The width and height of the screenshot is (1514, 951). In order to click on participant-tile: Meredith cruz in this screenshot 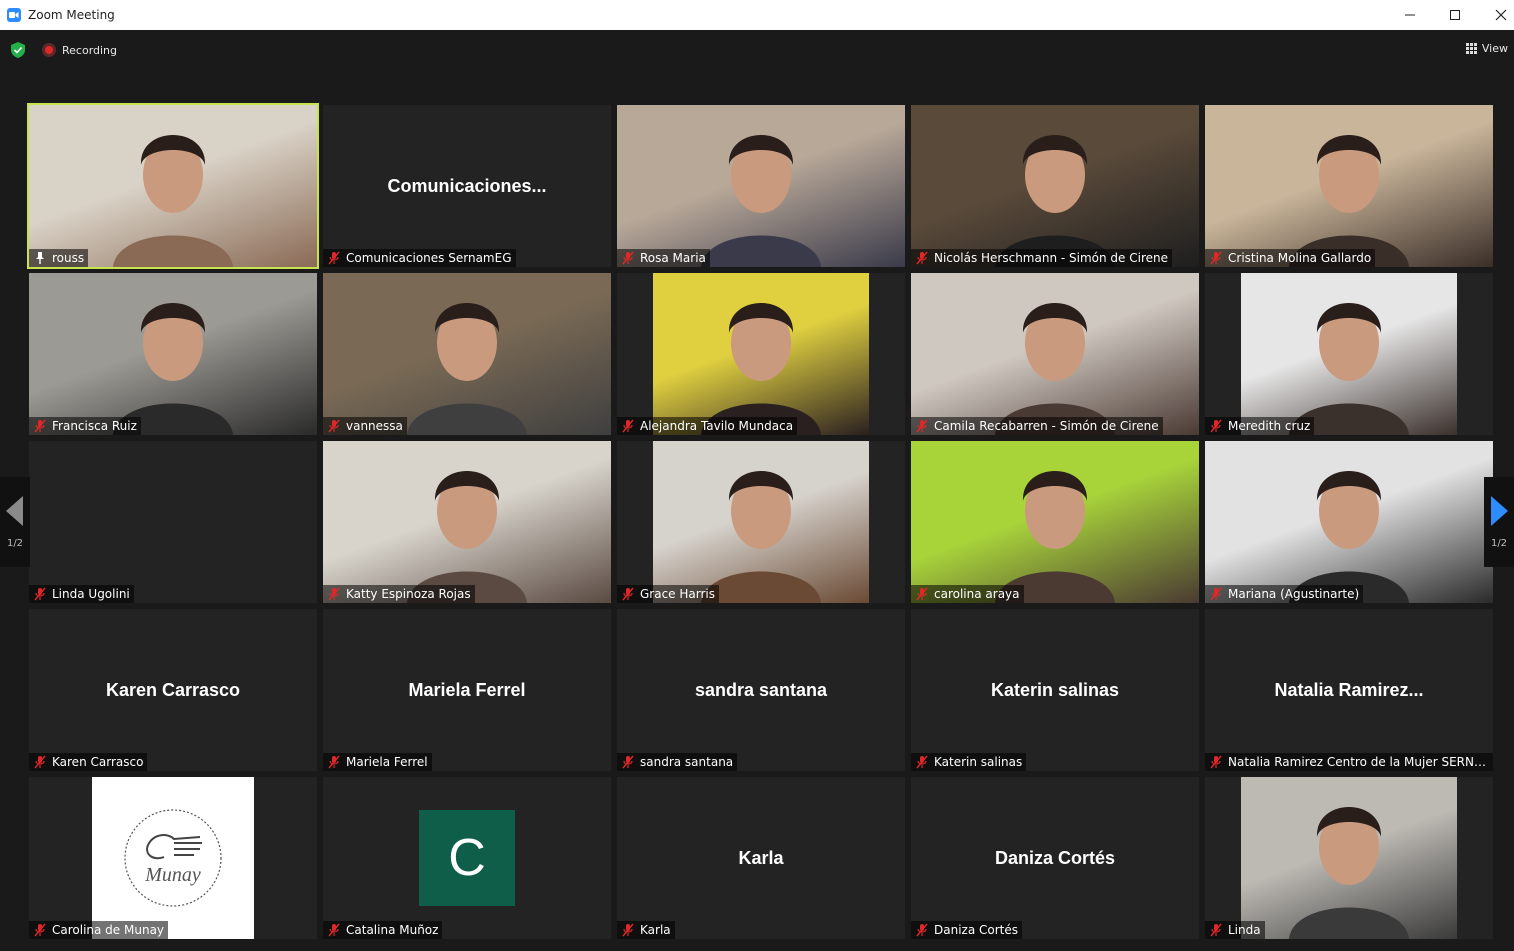, I will do `click(1349, 354)`.